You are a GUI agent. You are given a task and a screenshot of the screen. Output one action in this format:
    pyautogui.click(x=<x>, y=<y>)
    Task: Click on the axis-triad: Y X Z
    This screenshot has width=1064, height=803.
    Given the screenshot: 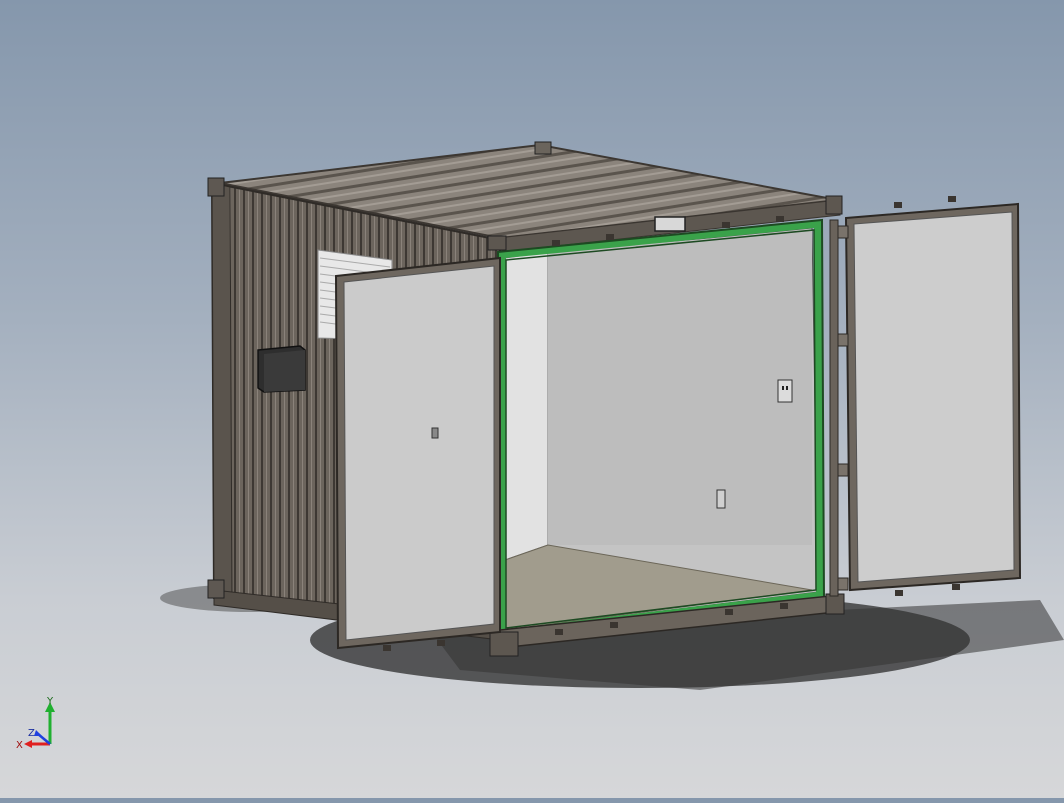 What is the action you would take?
    pyautogui.click(x=40, y=726)
    